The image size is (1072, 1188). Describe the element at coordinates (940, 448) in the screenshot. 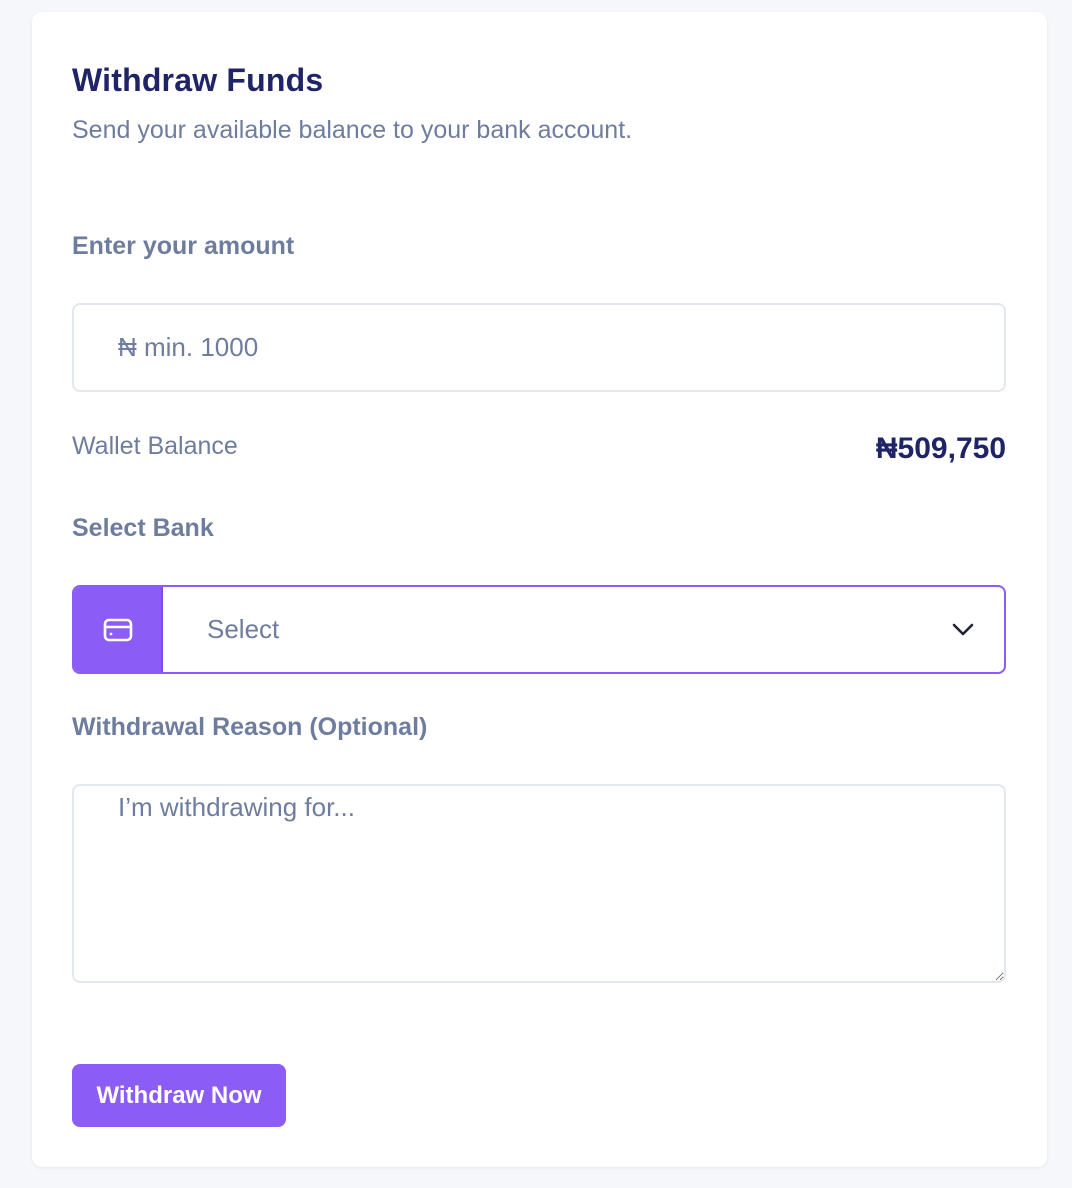

I see `wallet-balance-value: ₦509,750` at that location.